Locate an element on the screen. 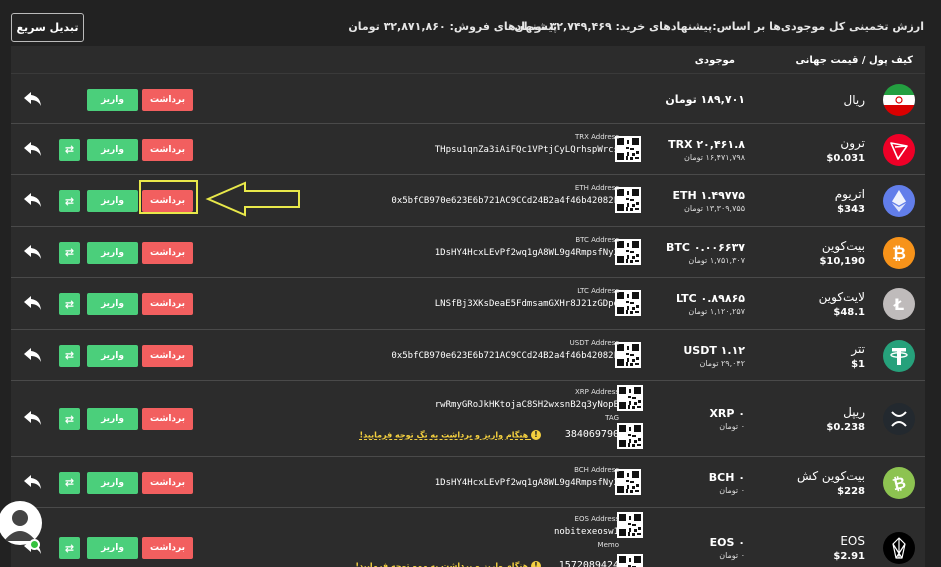  online-status-dot is located at coordinates (34, 544).